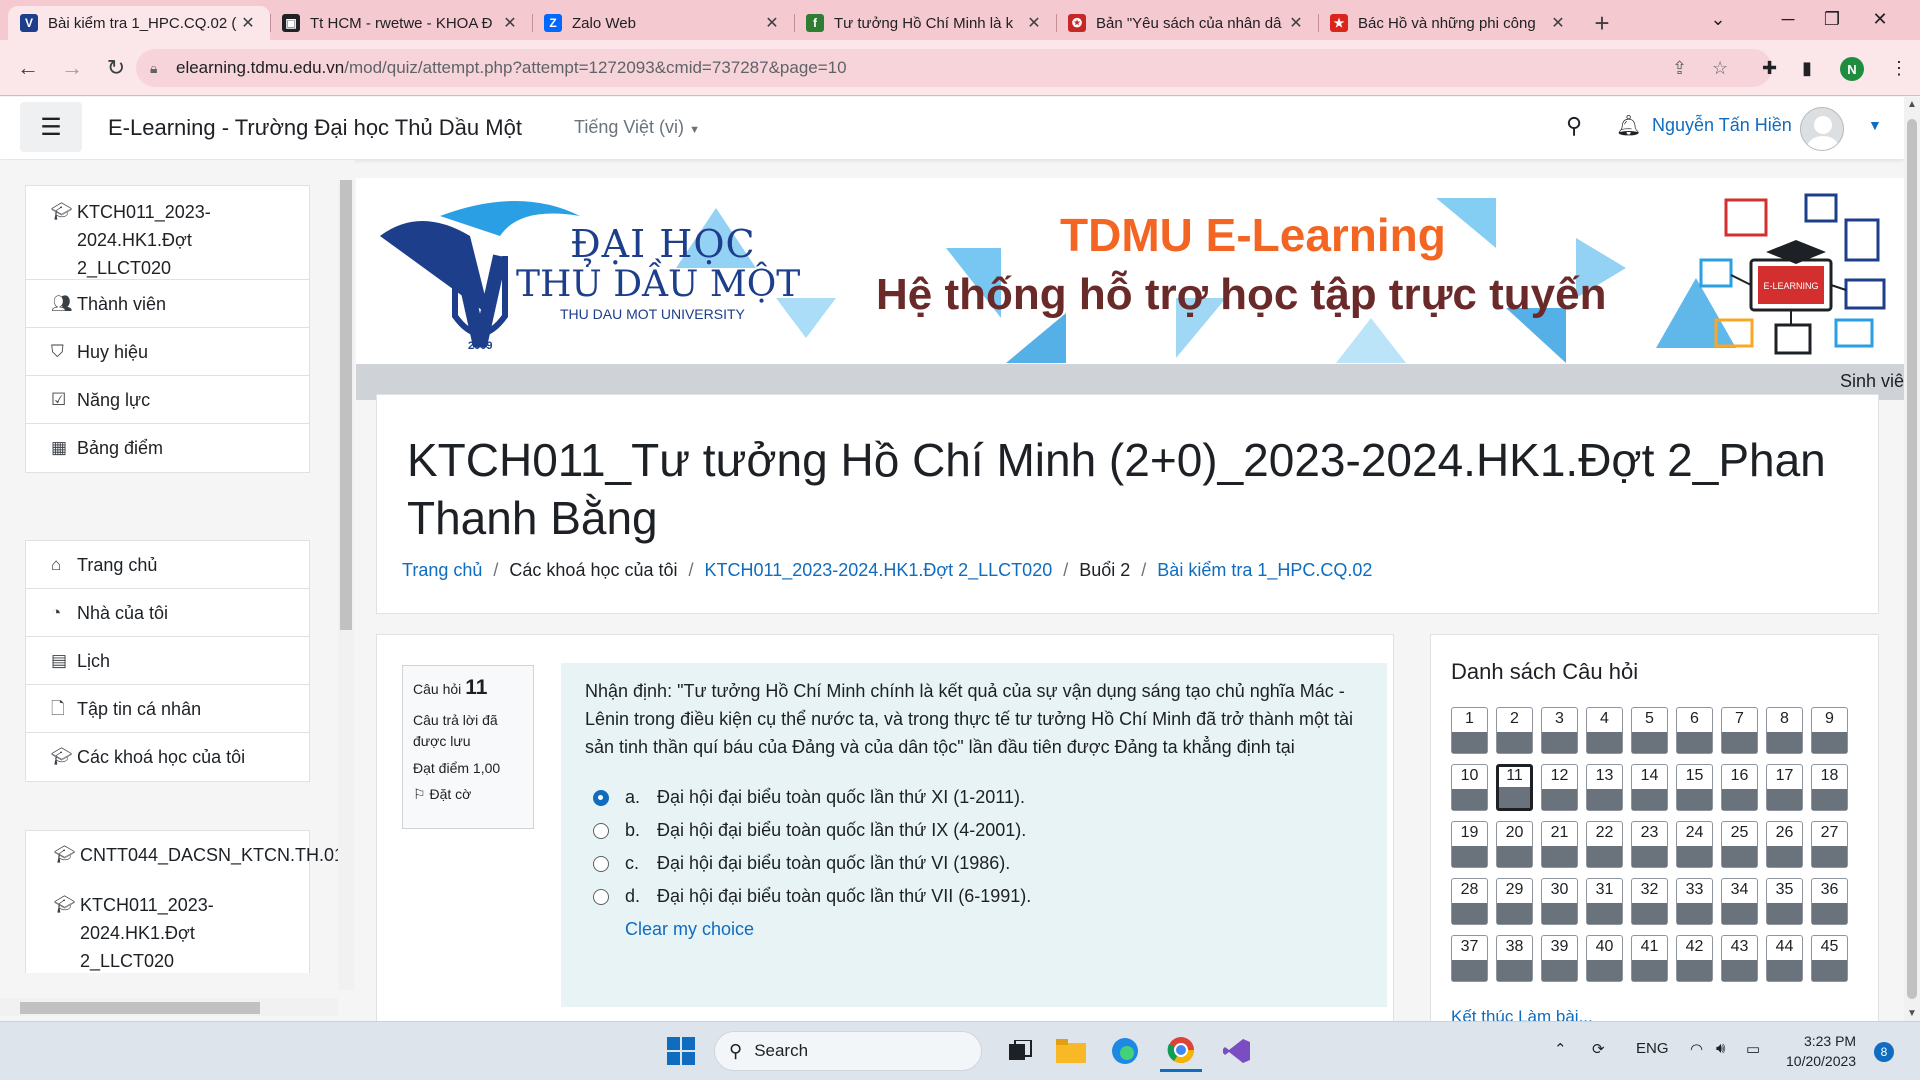 The width and height of the screenshot is (1920, 1080). What do you see at coordinates (1784, 958) in the screenshot?
I see `question-nav-button: 44` at bounding box center [1784, 958].